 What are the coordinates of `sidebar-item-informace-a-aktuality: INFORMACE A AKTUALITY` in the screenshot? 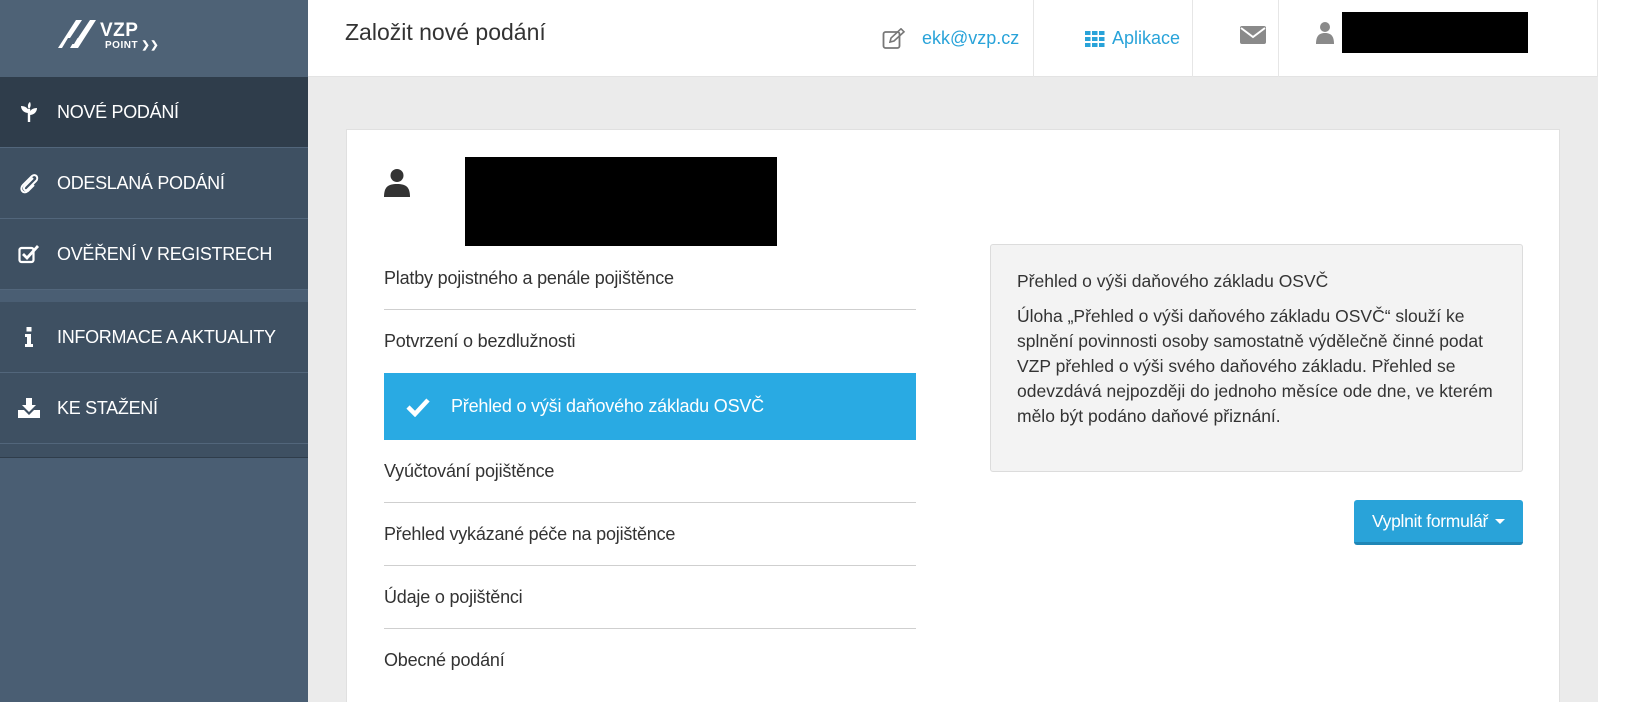 It's located at (154, 337).